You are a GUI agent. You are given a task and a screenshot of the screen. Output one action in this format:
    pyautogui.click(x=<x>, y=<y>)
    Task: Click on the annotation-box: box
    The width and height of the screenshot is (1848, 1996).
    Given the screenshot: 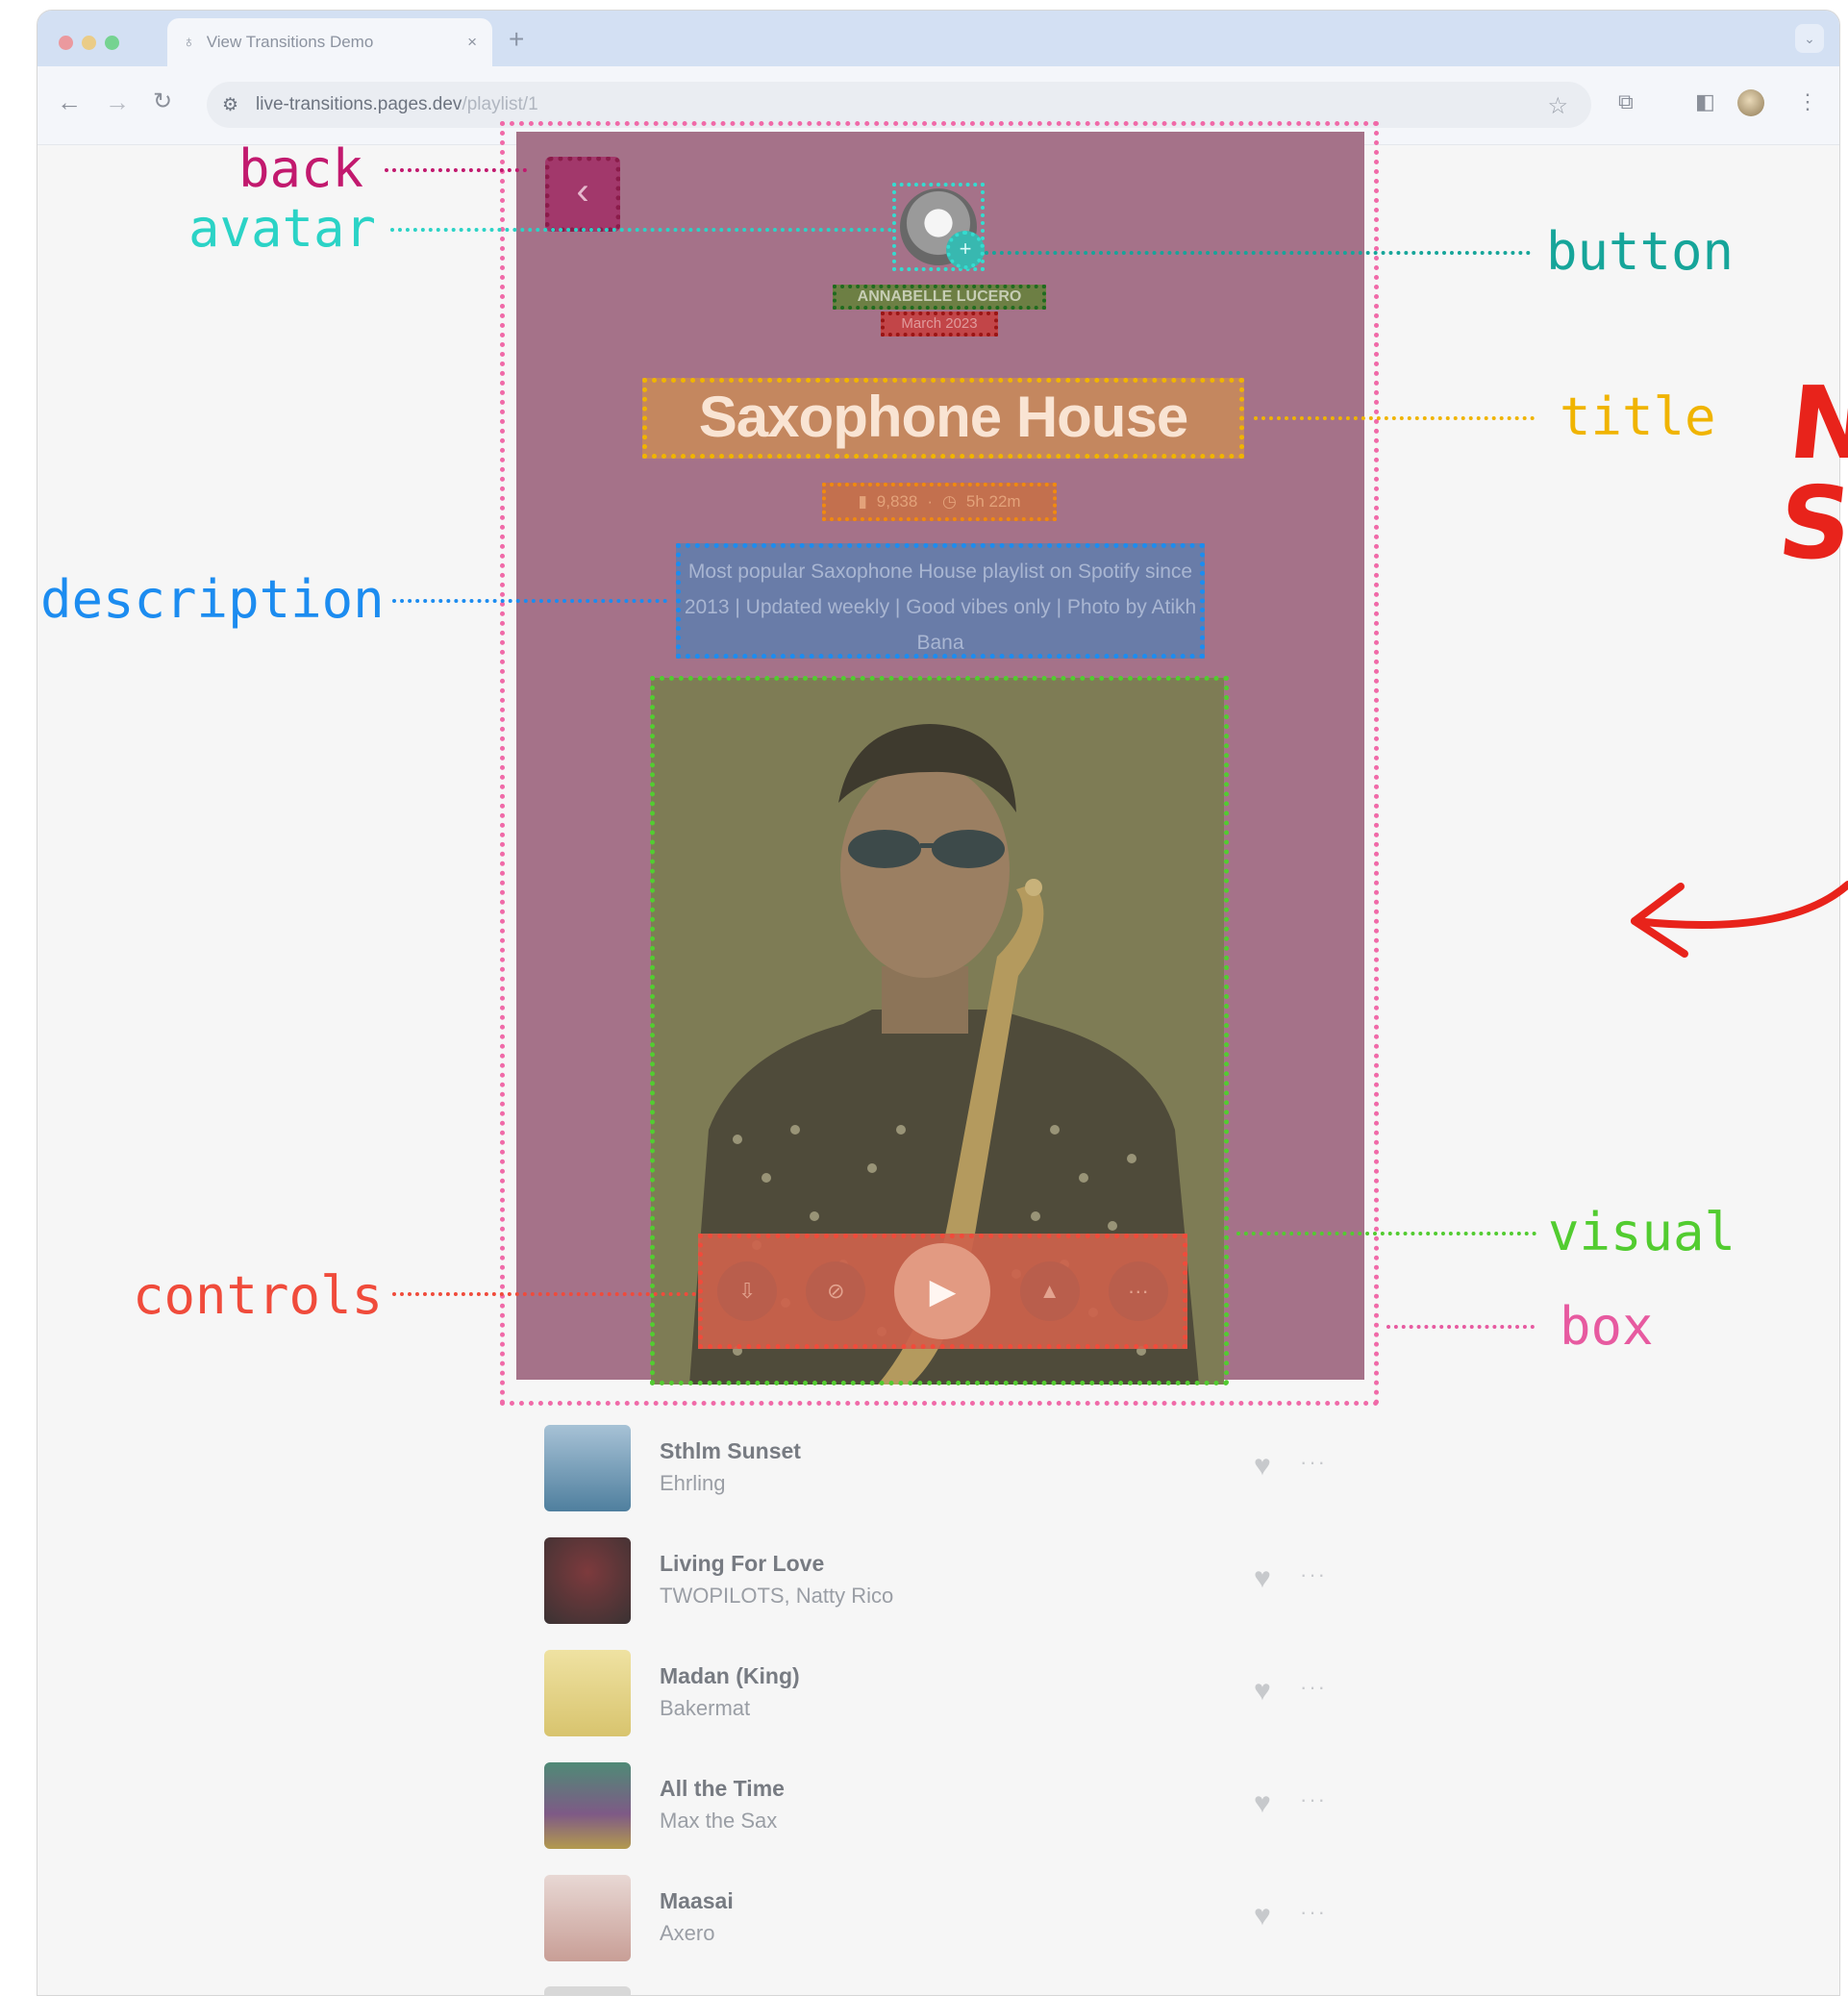 What is the action you would take?
    pyautogui.click(x=1607, y=1326)
    